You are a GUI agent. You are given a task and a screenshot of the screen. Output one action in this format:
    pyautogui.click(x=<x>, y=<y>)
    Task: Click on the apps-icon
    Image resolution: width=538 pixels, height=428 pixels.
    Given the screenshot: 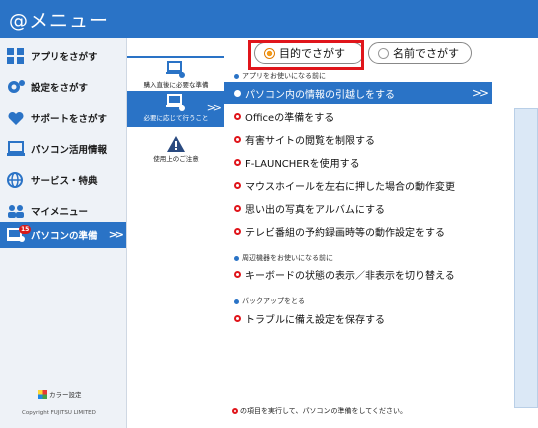 What is the action you would take?
    pyautogui.click(x=16, y=56)
    